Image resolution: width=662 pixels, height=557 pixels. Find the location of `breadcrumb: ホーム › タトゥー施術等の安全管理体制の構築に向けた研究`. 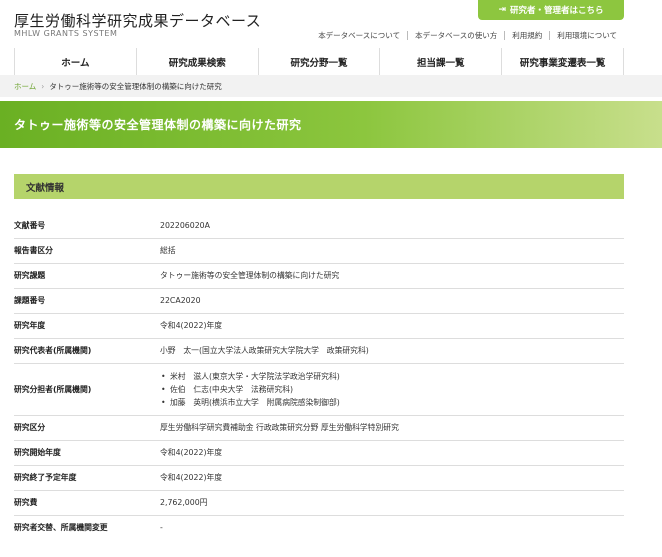

breadcrumb: ホーム › タトゥー施術等の安全管理体制の構築に向けた研究 is located at coordinates (331, 86).